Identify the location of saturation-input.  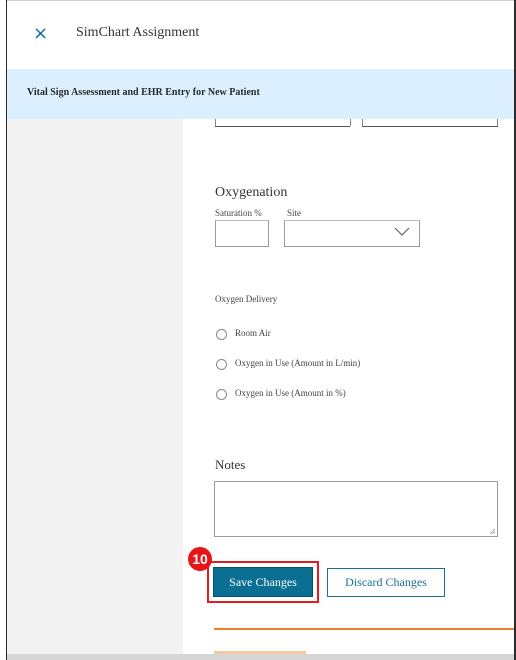
(242, 233).